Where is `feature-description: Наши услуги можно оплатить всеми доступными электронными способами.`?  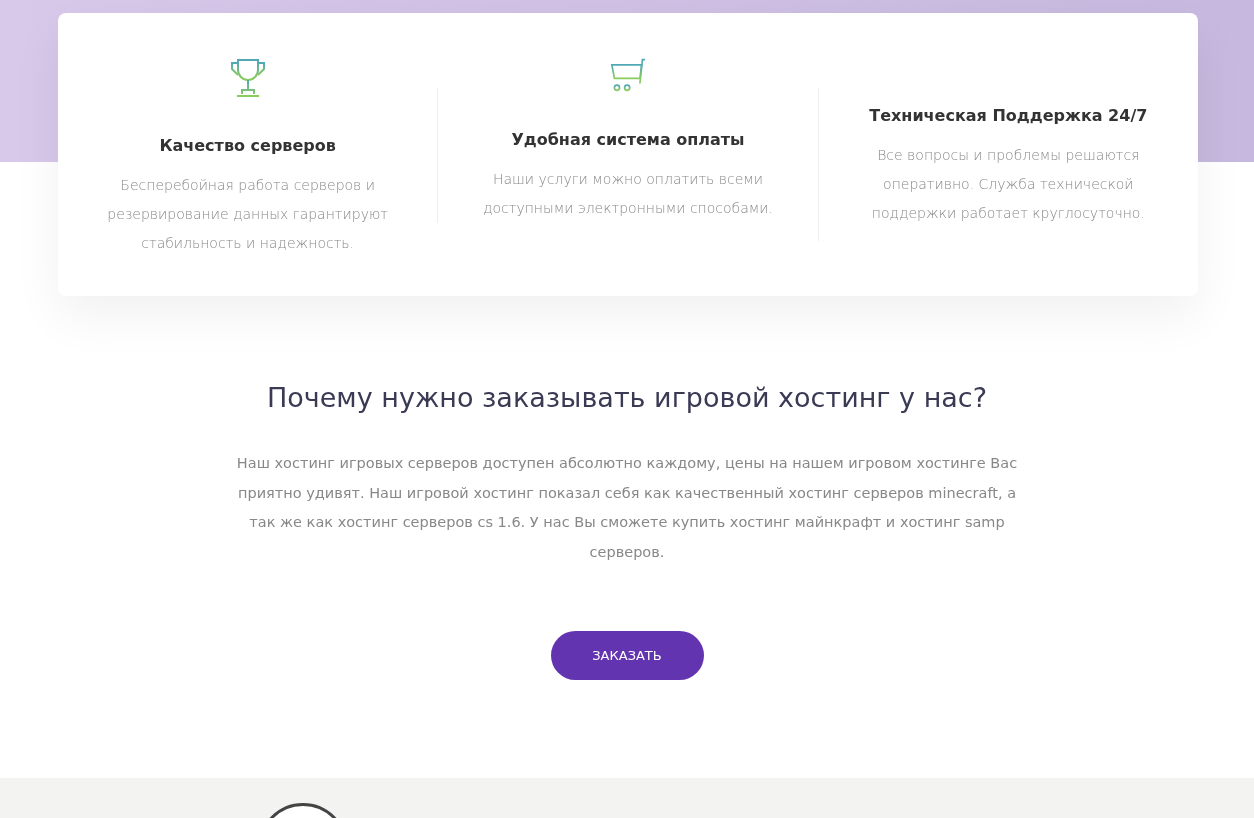 feature-description: Наши услуги можно оплатить всеми доступными электронными способами. is located at coordinates (628, 194).